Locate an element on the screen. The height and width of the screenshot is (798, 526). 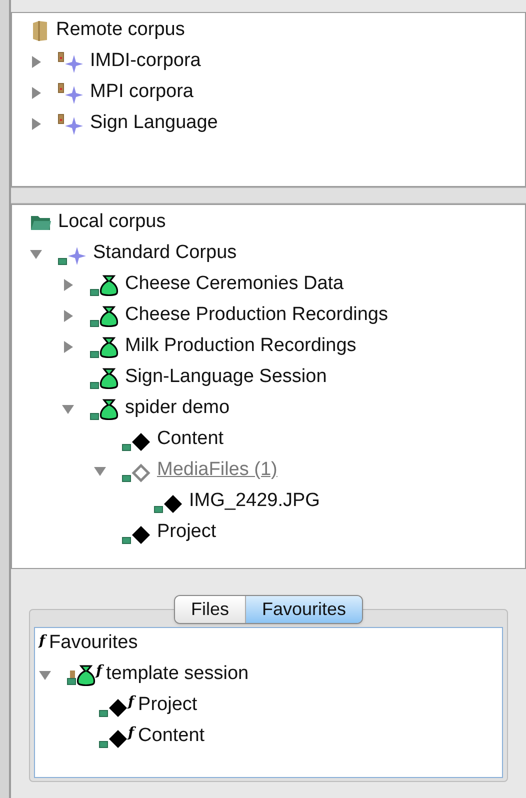
tree-item: MPI corpora is located at coordinates (142, 92).